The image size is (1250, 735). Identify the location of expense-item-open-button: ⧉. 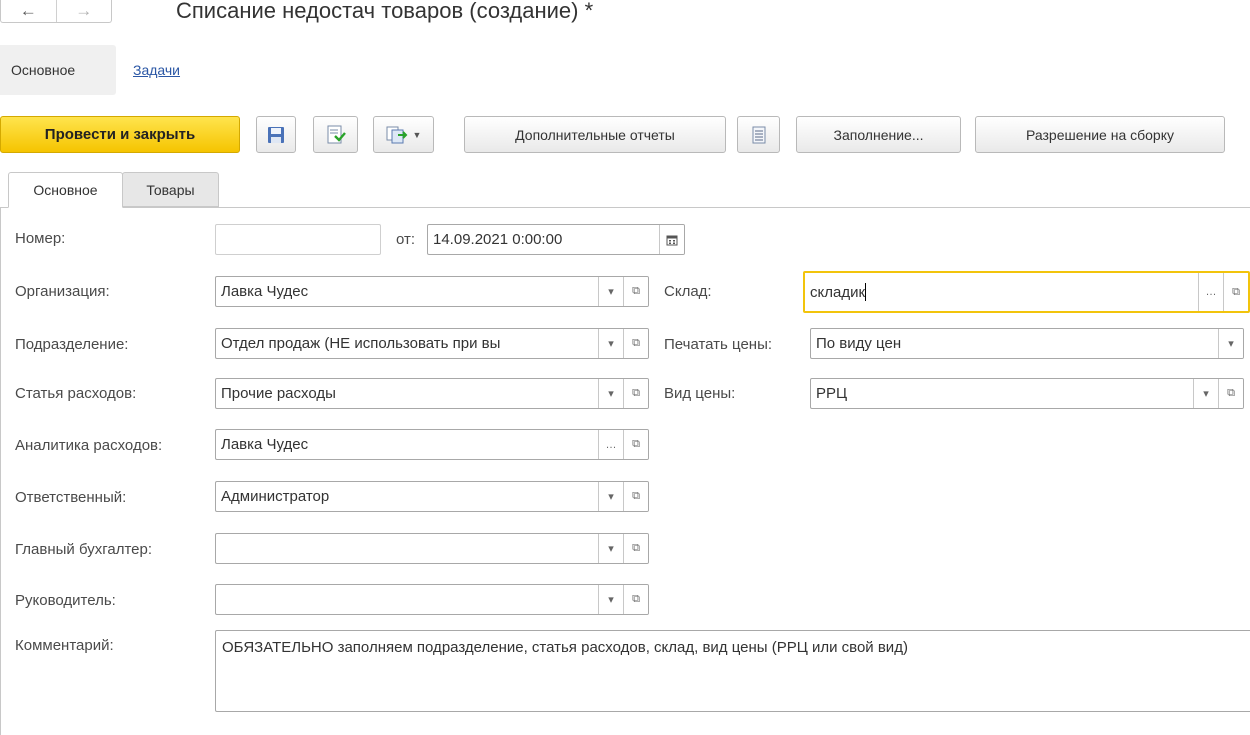
(635, 393).